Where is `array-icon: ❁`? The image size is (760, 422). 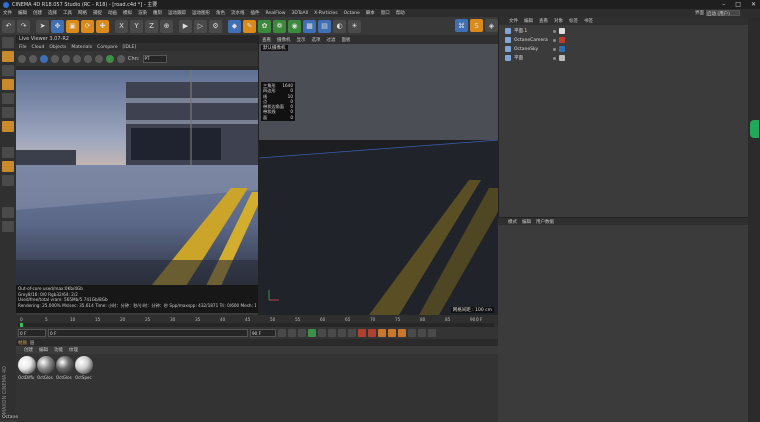
array-icon: ❁ is located at coordinates (279, 26).